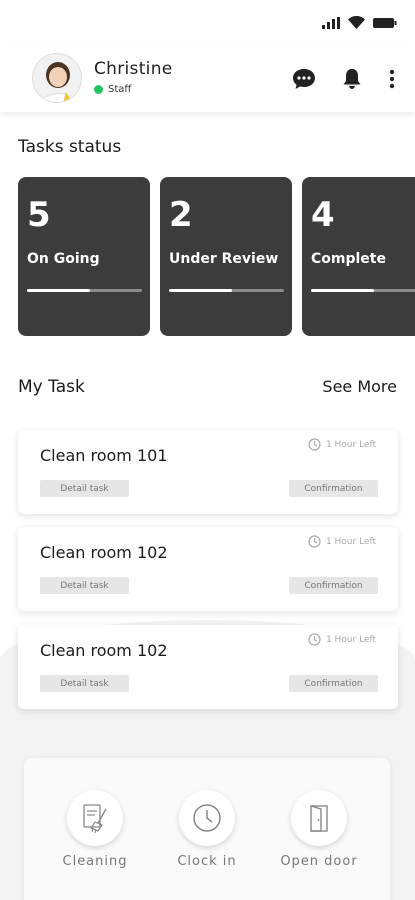 This screenshot has width=415, height=900. Describe the element at coordinates (51, 387) in the screenshot. I see `my-task-title: My Task` at that location.